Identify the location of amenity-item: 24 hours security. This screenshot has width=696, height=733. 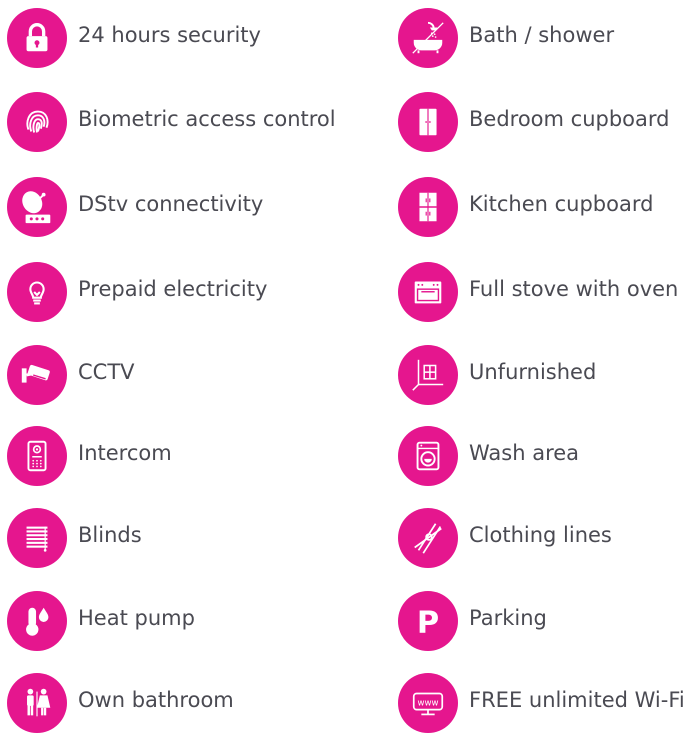
(157, 38).